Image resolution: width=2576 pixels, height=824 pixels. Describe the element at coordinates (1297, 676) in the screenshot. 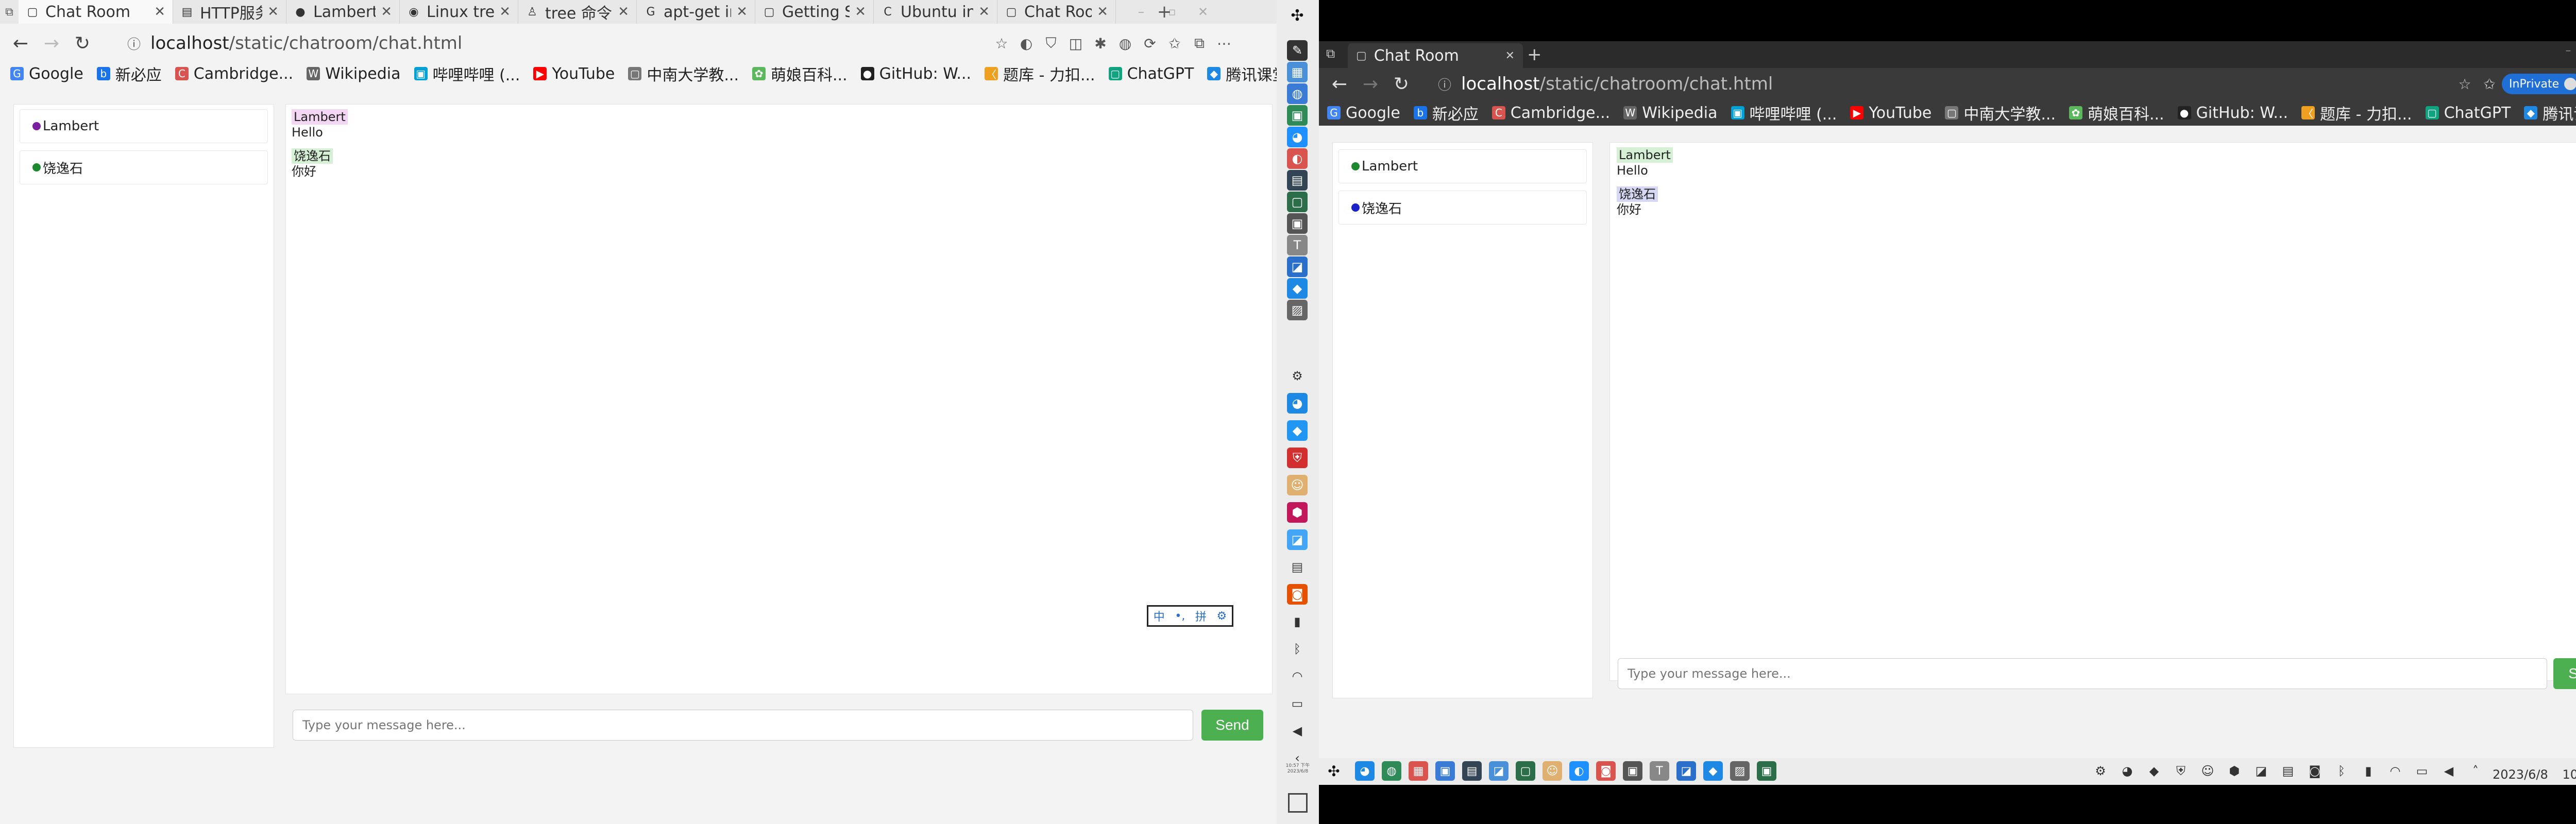

I see `wifi-icon: ◠` at that location.